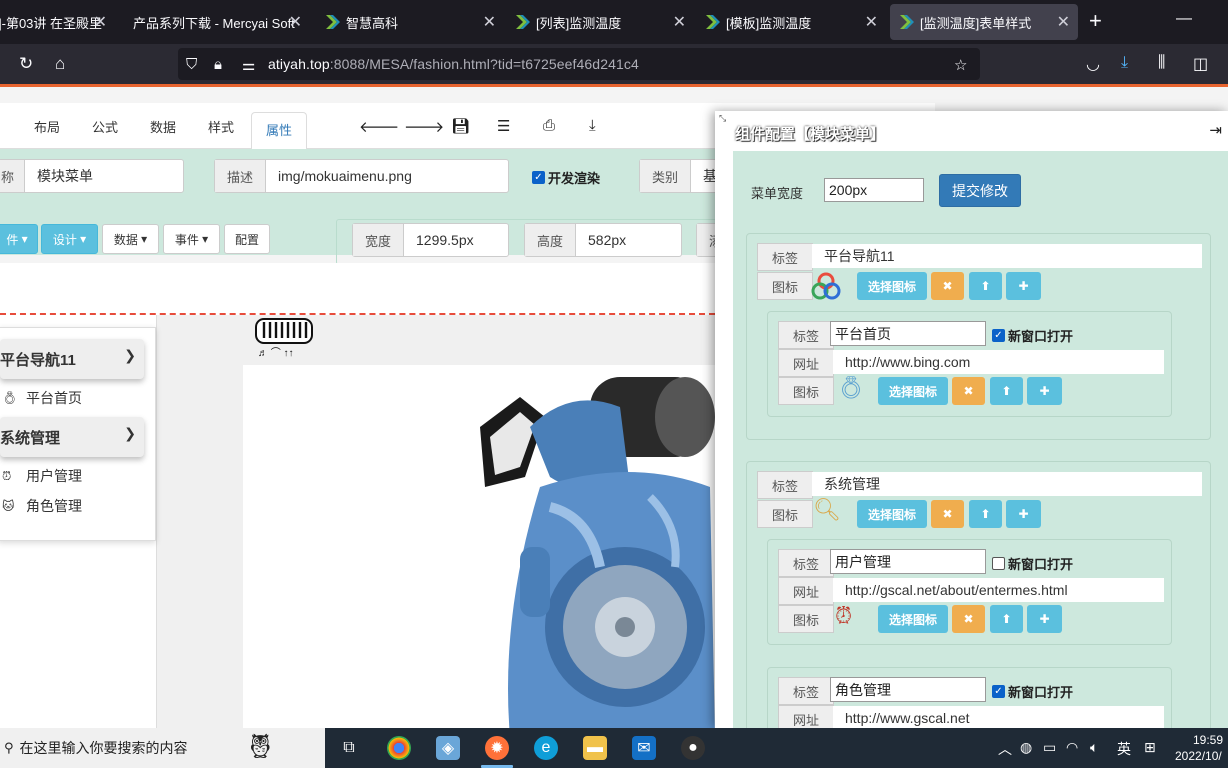  What do you see at coordinates (960, 65) in the screenshot?
I see `bookmark-star-icon: ☆` at bounding box center [960, 65].